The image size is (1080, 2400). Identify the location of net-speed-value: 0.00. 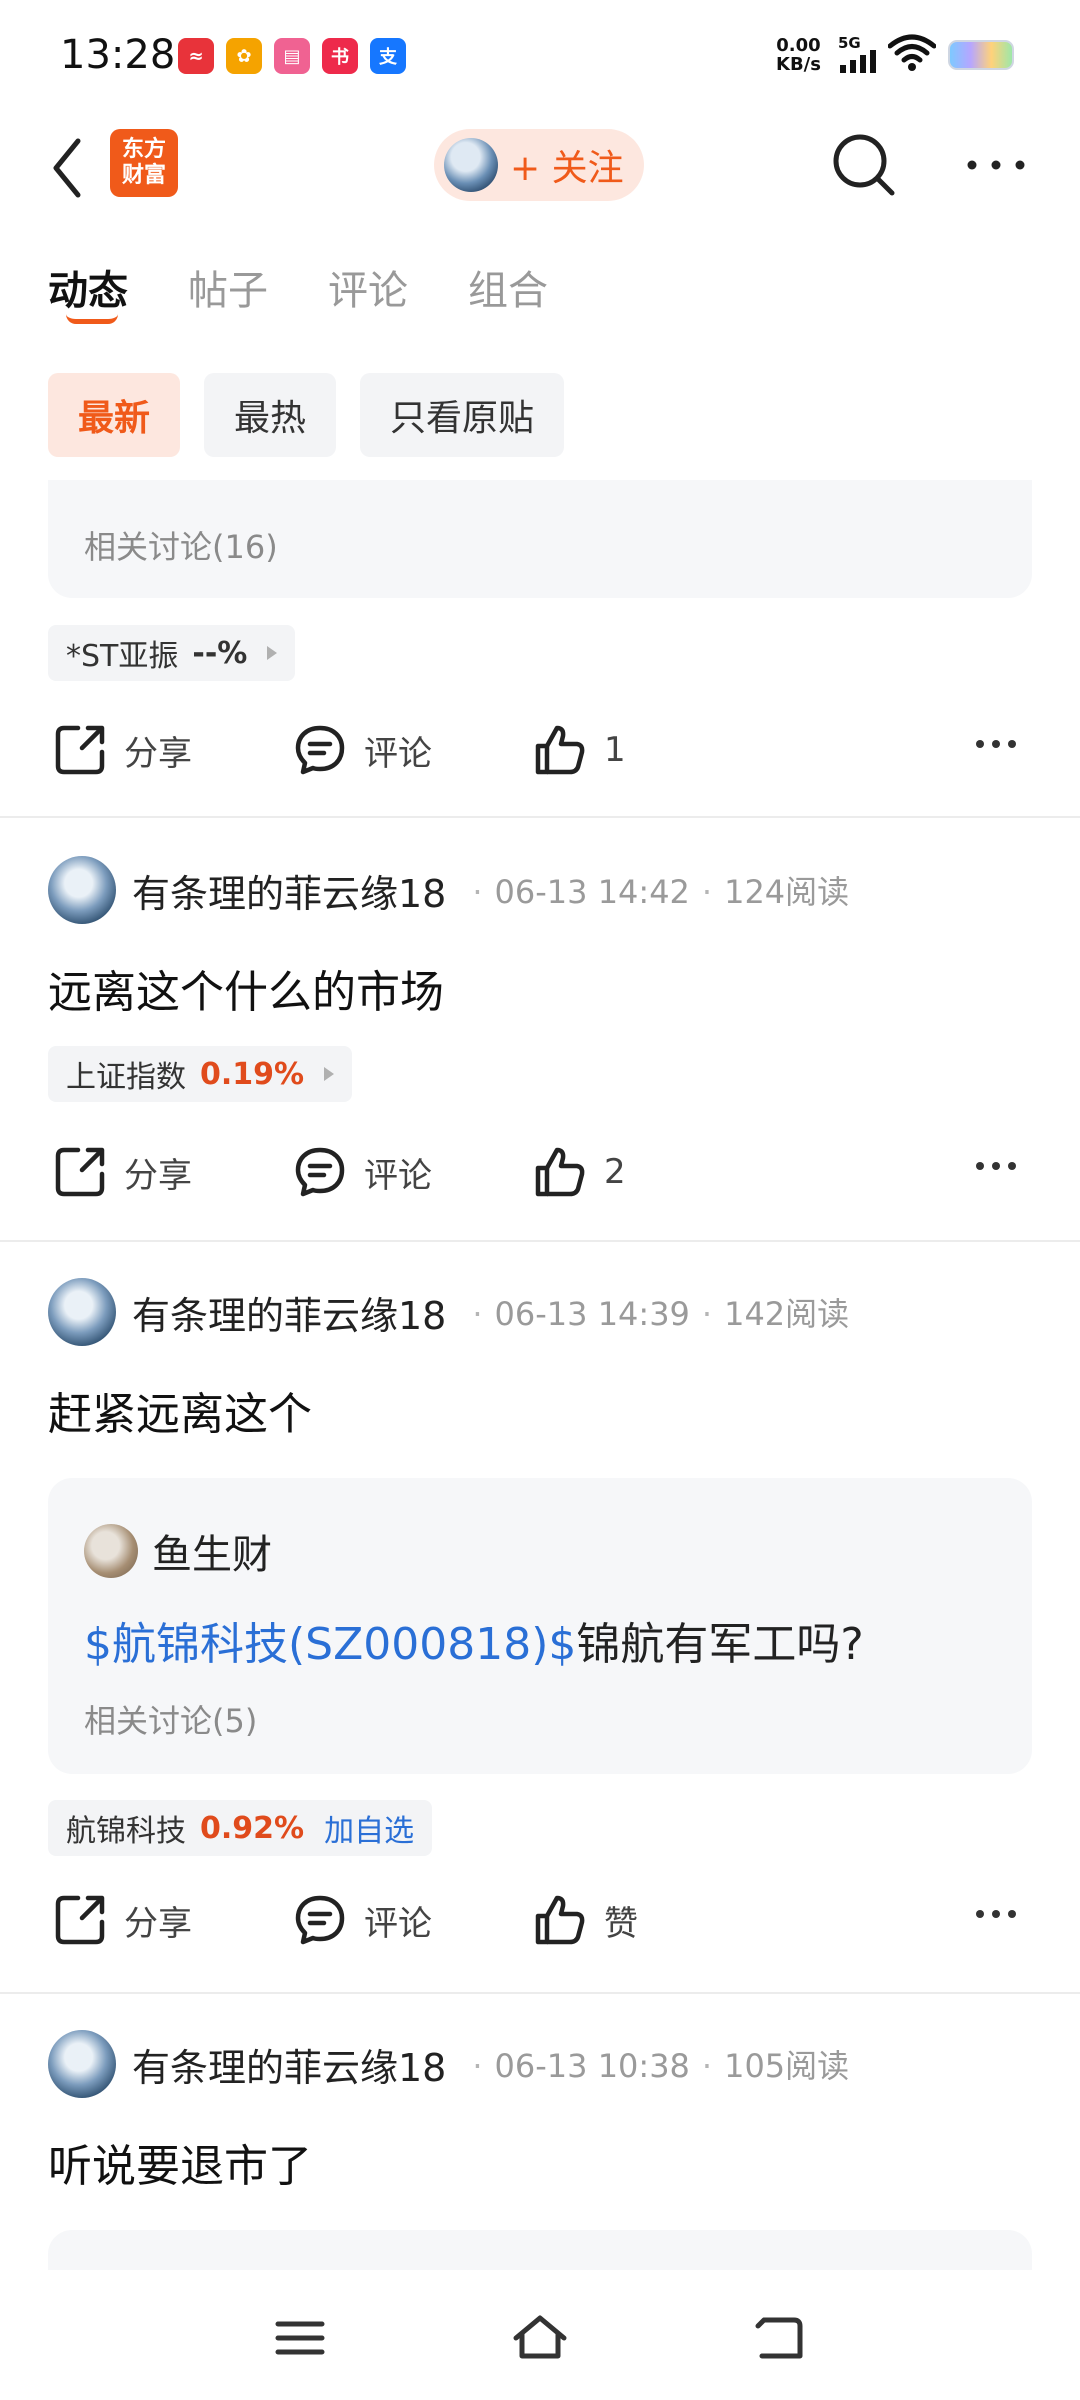
(798, 45).